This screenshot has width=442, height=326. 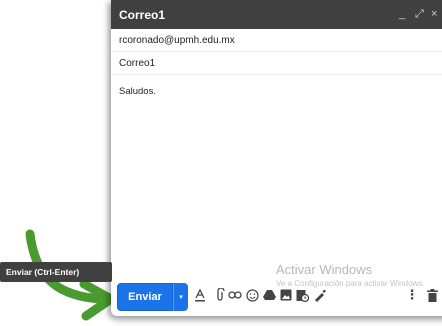 I want to click on message-body: Saludos., so click(x=137, y=91).